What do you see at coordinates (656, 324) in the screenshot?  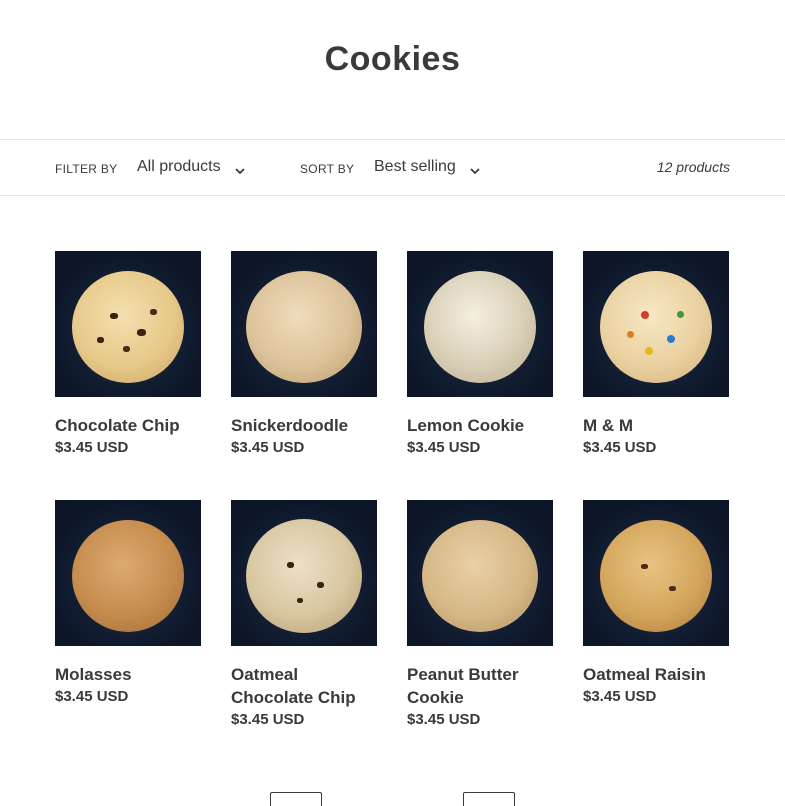 I see `m-and-m-cookie-photo` at bounding box center [656, 324].